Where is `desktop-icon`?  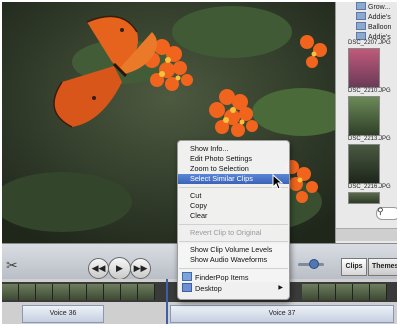
desktop-icon is located at coordinates (187, 287).